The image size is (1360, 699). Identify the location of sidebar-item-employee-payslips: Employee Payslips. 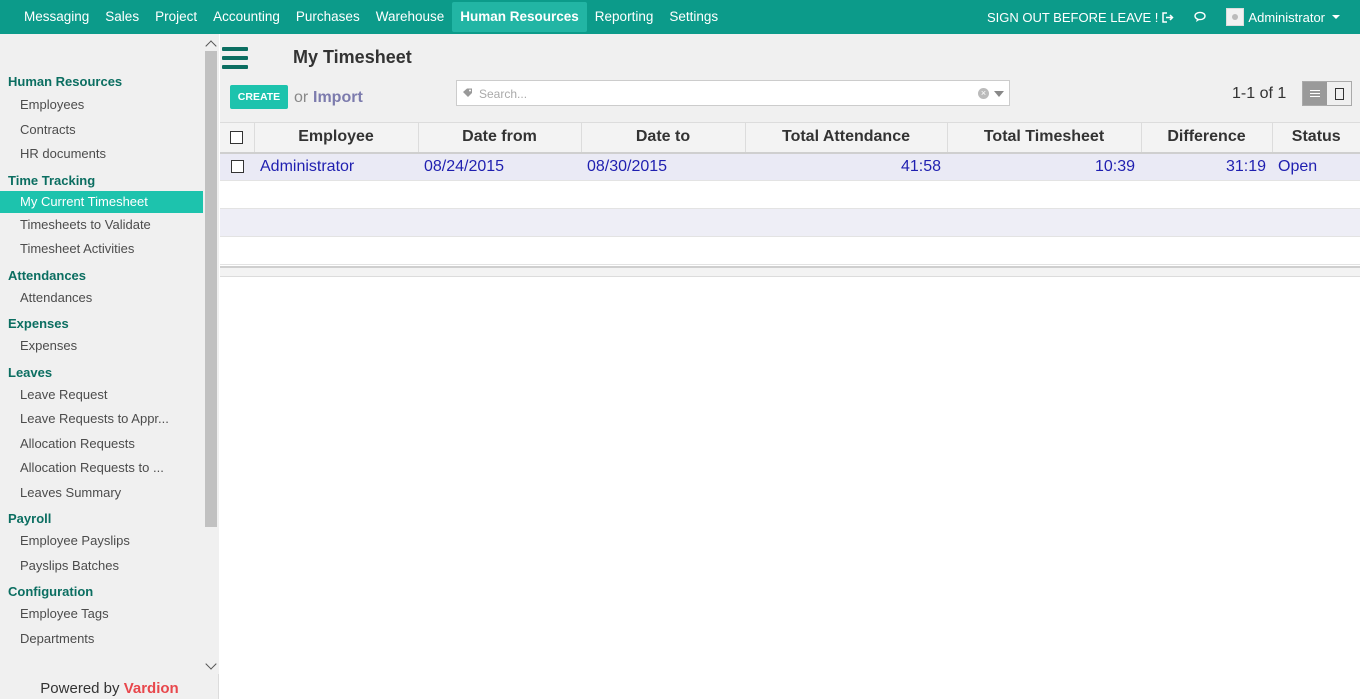
(101, 541).